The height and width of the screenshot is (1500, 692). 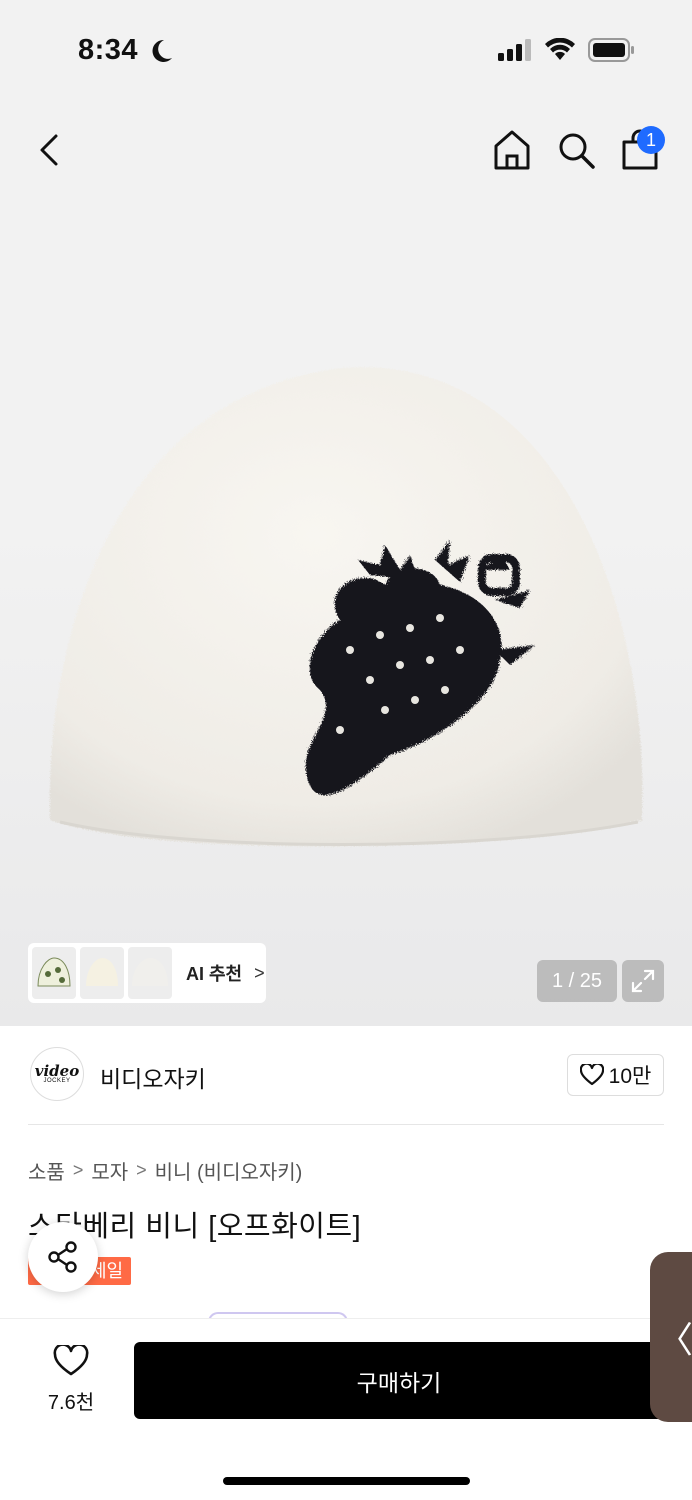 What do you see at coordinates (346, 1124) in the screenshot?
I see `divider` at bounding box center [346, 1124].